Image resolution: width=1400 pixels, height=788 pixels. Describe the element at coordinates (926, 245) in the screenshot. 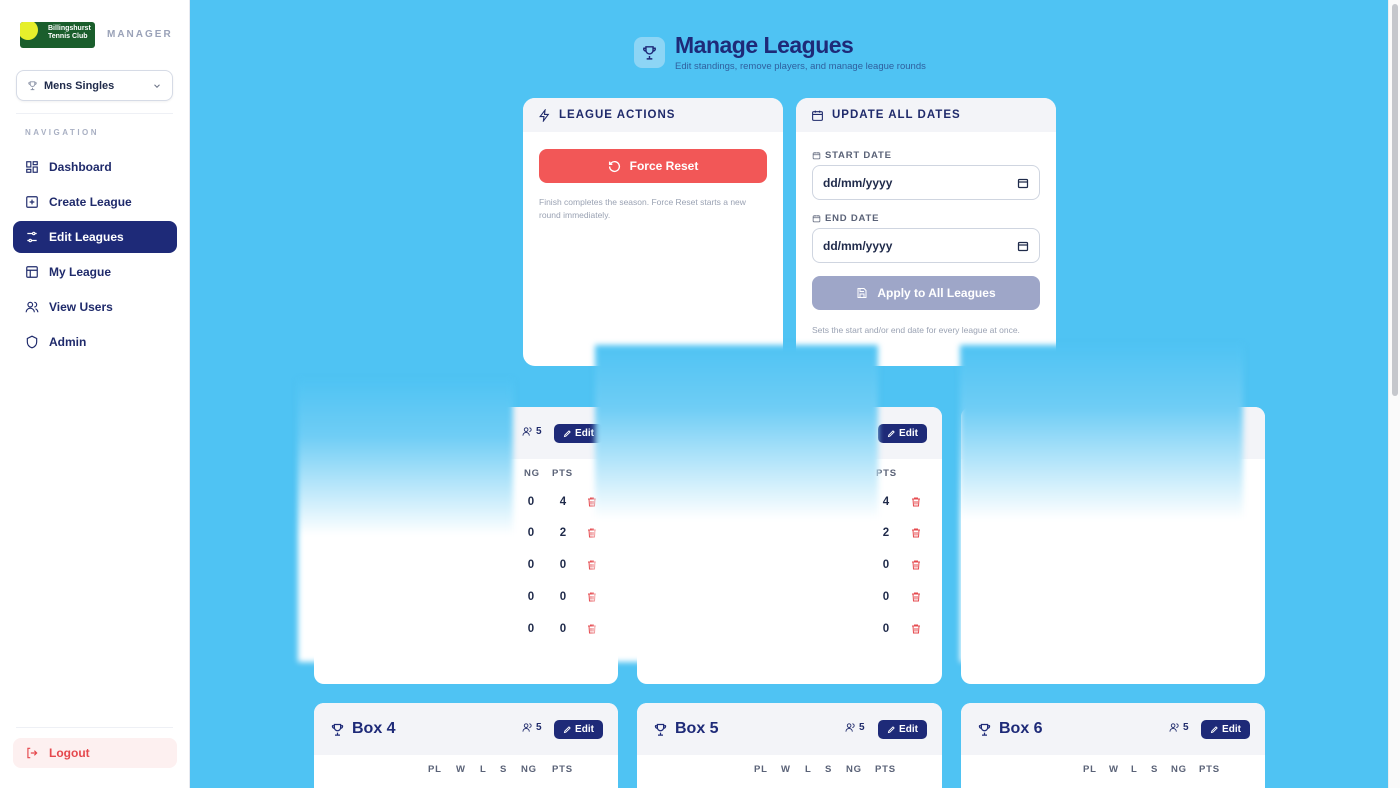

I see `end-date-input: dd/mm/yyyy` at that location.